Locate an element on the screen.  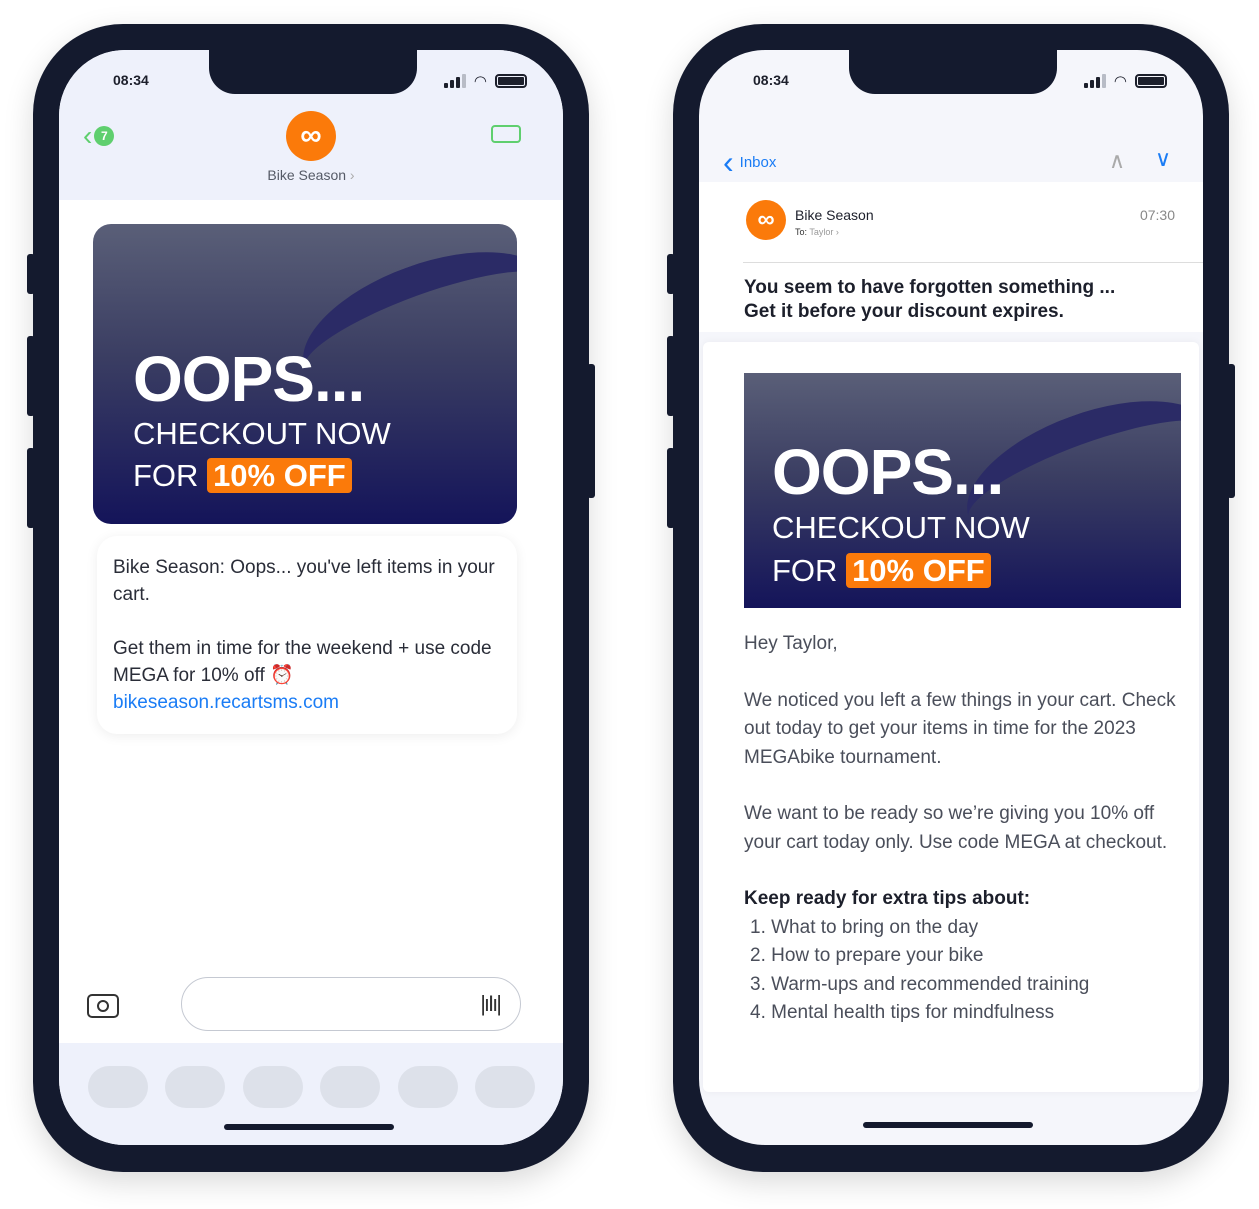
unread-badge: 7 is located at coordinates (104, 136).